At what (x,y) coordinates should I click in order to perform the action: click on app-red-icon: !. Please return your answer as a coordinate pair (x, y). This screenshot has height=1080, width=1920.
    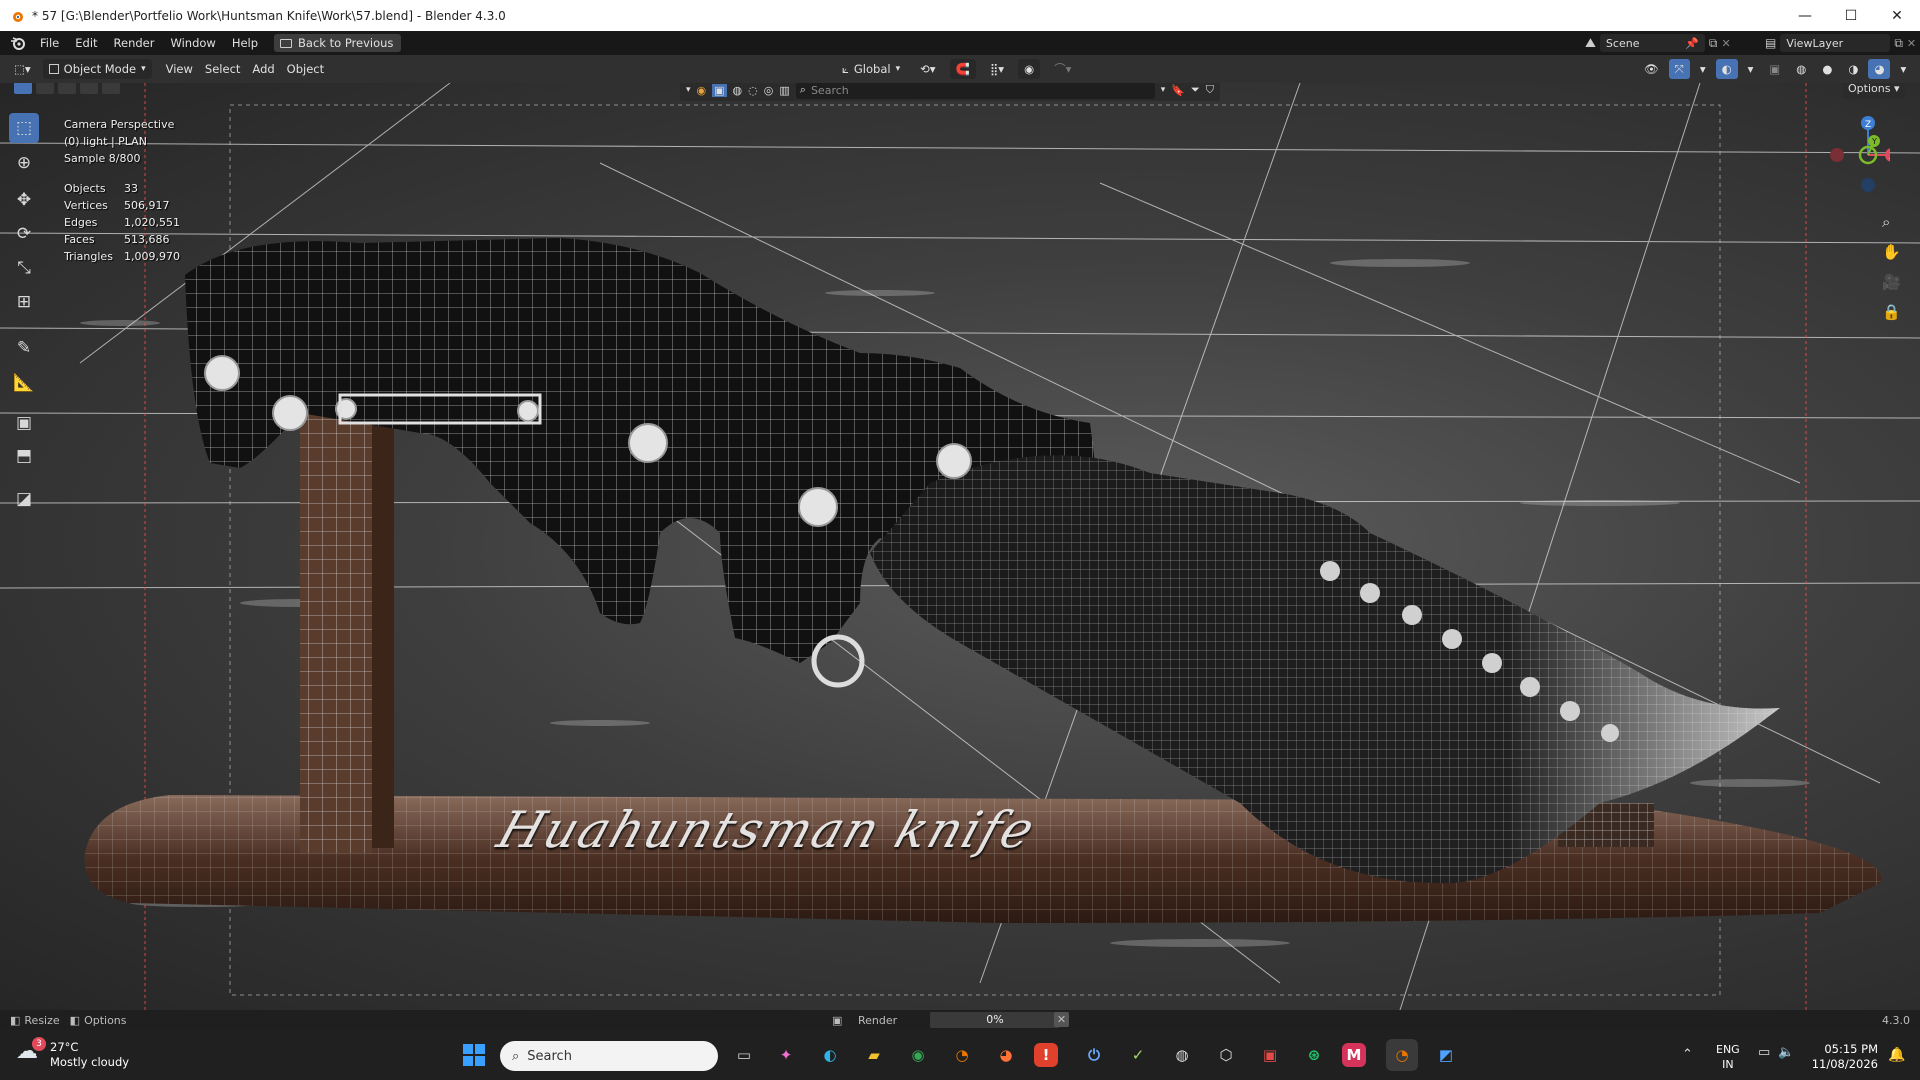
    Looking at the image, I should click on (1046, 1055).